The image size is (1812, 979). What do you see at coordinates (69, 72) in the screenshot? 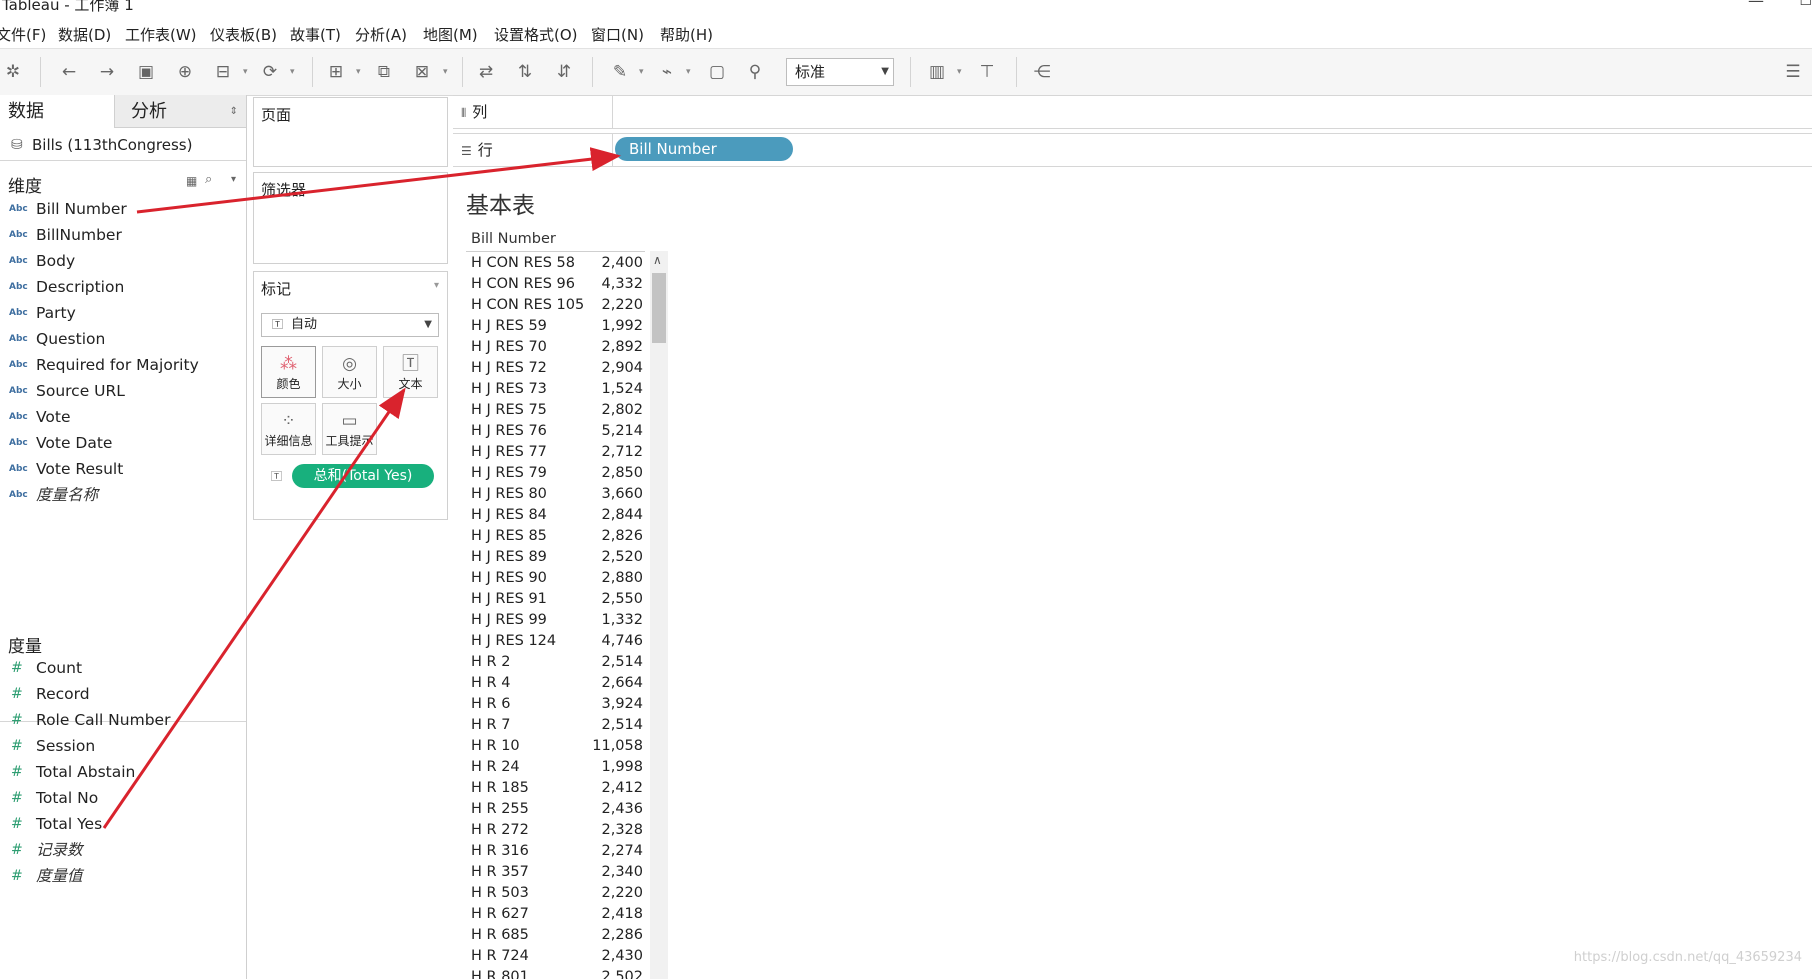
I see `undo-icon: ←` at bounding box center [69, 72].